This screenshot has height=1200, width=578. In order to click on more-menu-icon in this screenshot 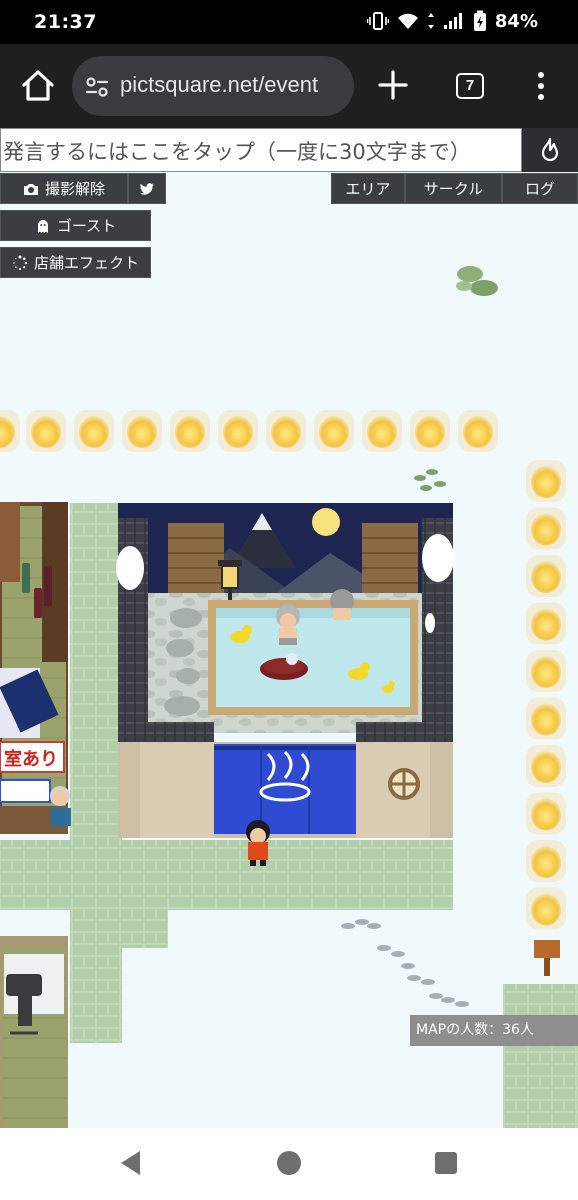, I will do `click(541, 86)`.